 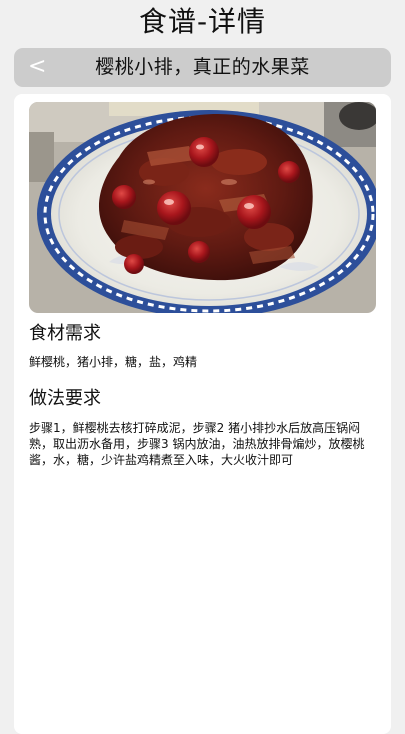 I want to click on page-title: 食谱-详情, so click(x=202, y=21).